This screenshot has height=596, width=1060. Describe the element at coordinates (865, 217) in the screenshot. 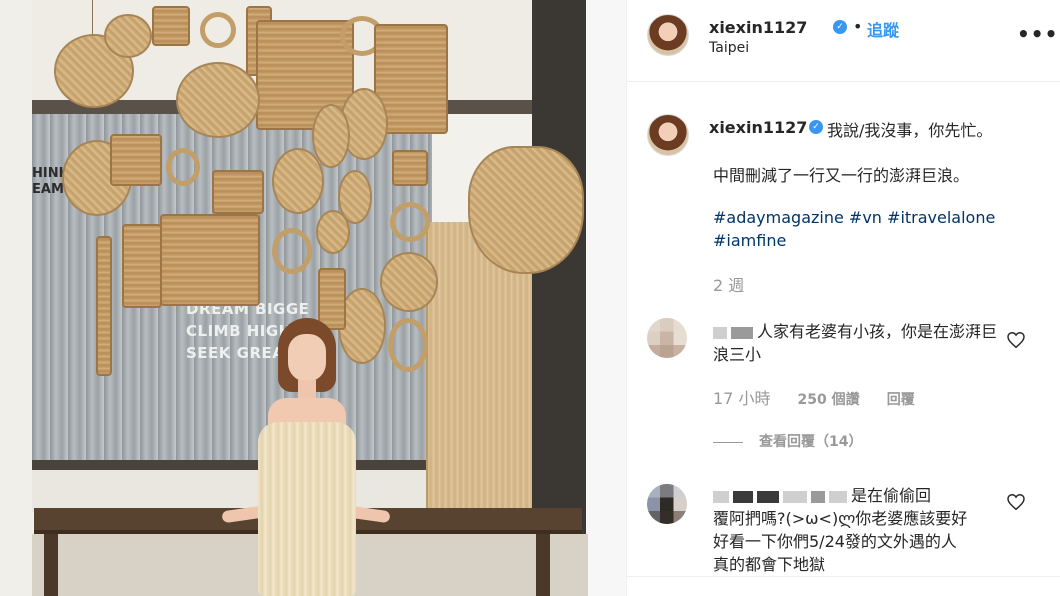

I see `hashtag-link: #vn` at that location.